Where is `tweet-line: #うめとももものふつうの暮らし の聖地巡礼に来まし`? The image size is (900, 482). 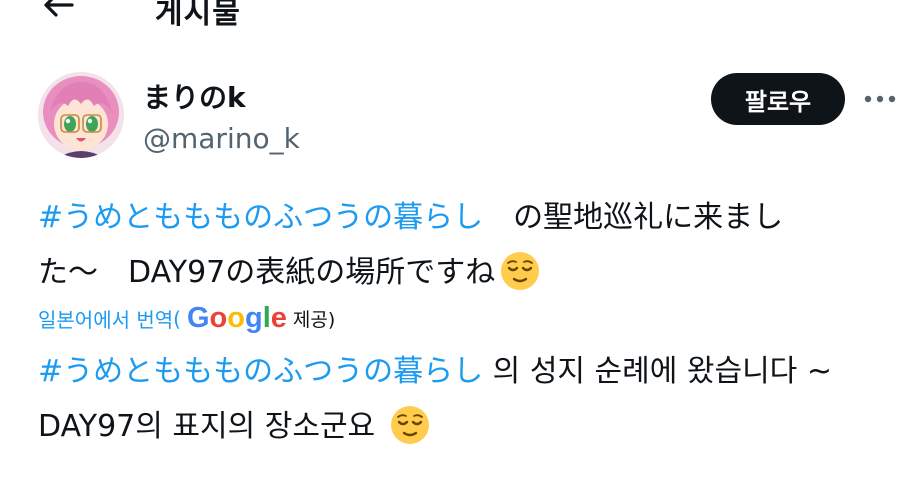
tweet-line: #うめとももものふつうの暮らし の聖地巡礼に来まし is located at coordinates (463, 217).